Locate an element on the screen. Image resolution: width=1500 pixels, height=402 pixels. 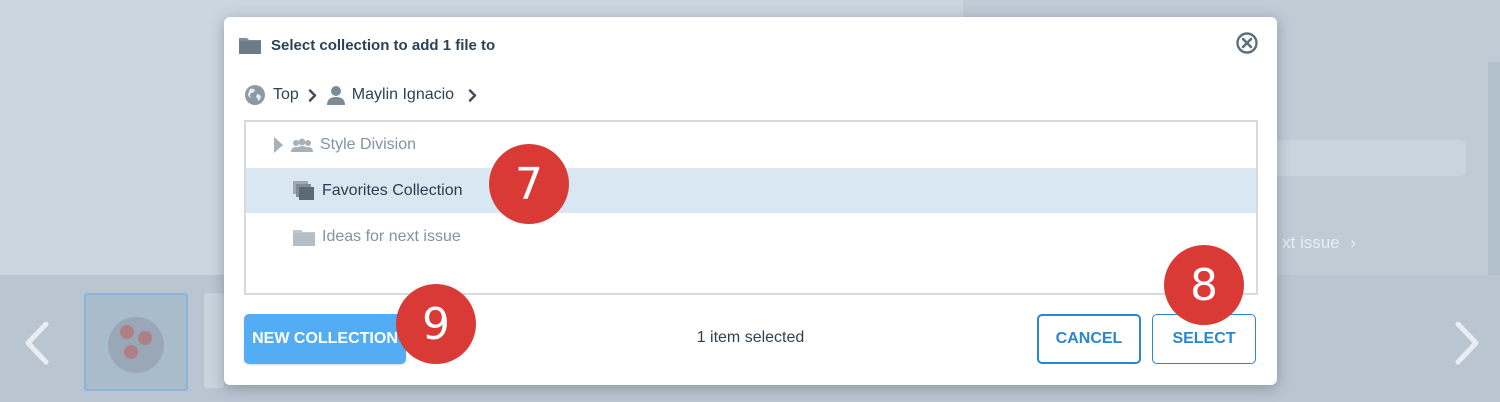
dialog-header: Select collection to add 1 file to is located at coordinates (366, 45).